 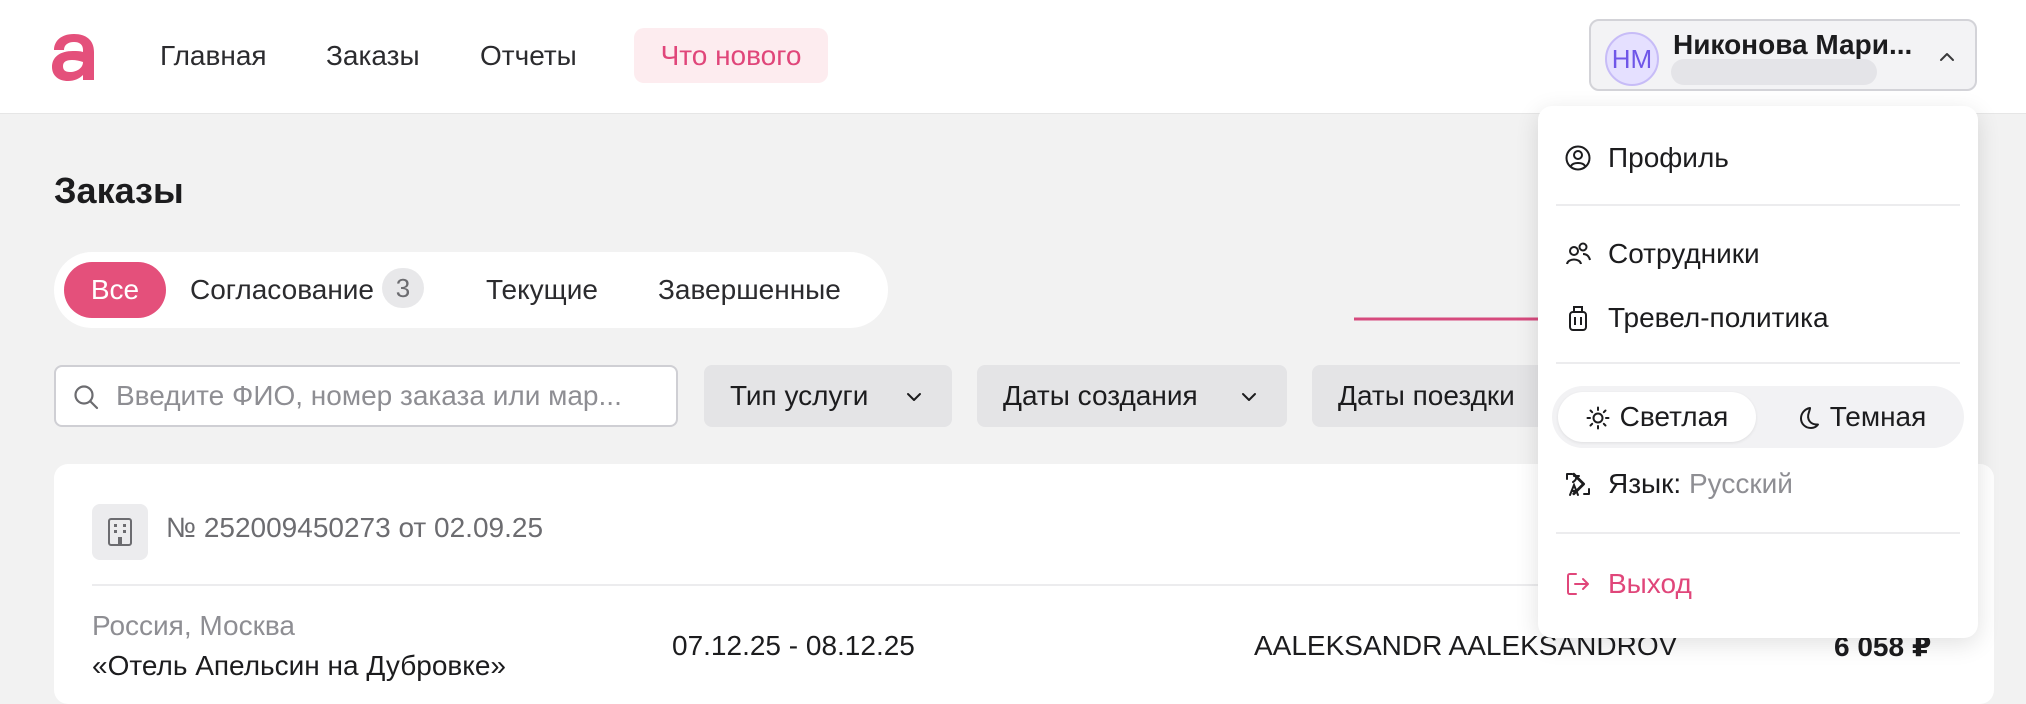 What do you see at coordinates (1426, 395) in the screenshot?
I see `filter-trip-dates-label: Даты поездки` at bounding box center [1426, 395].